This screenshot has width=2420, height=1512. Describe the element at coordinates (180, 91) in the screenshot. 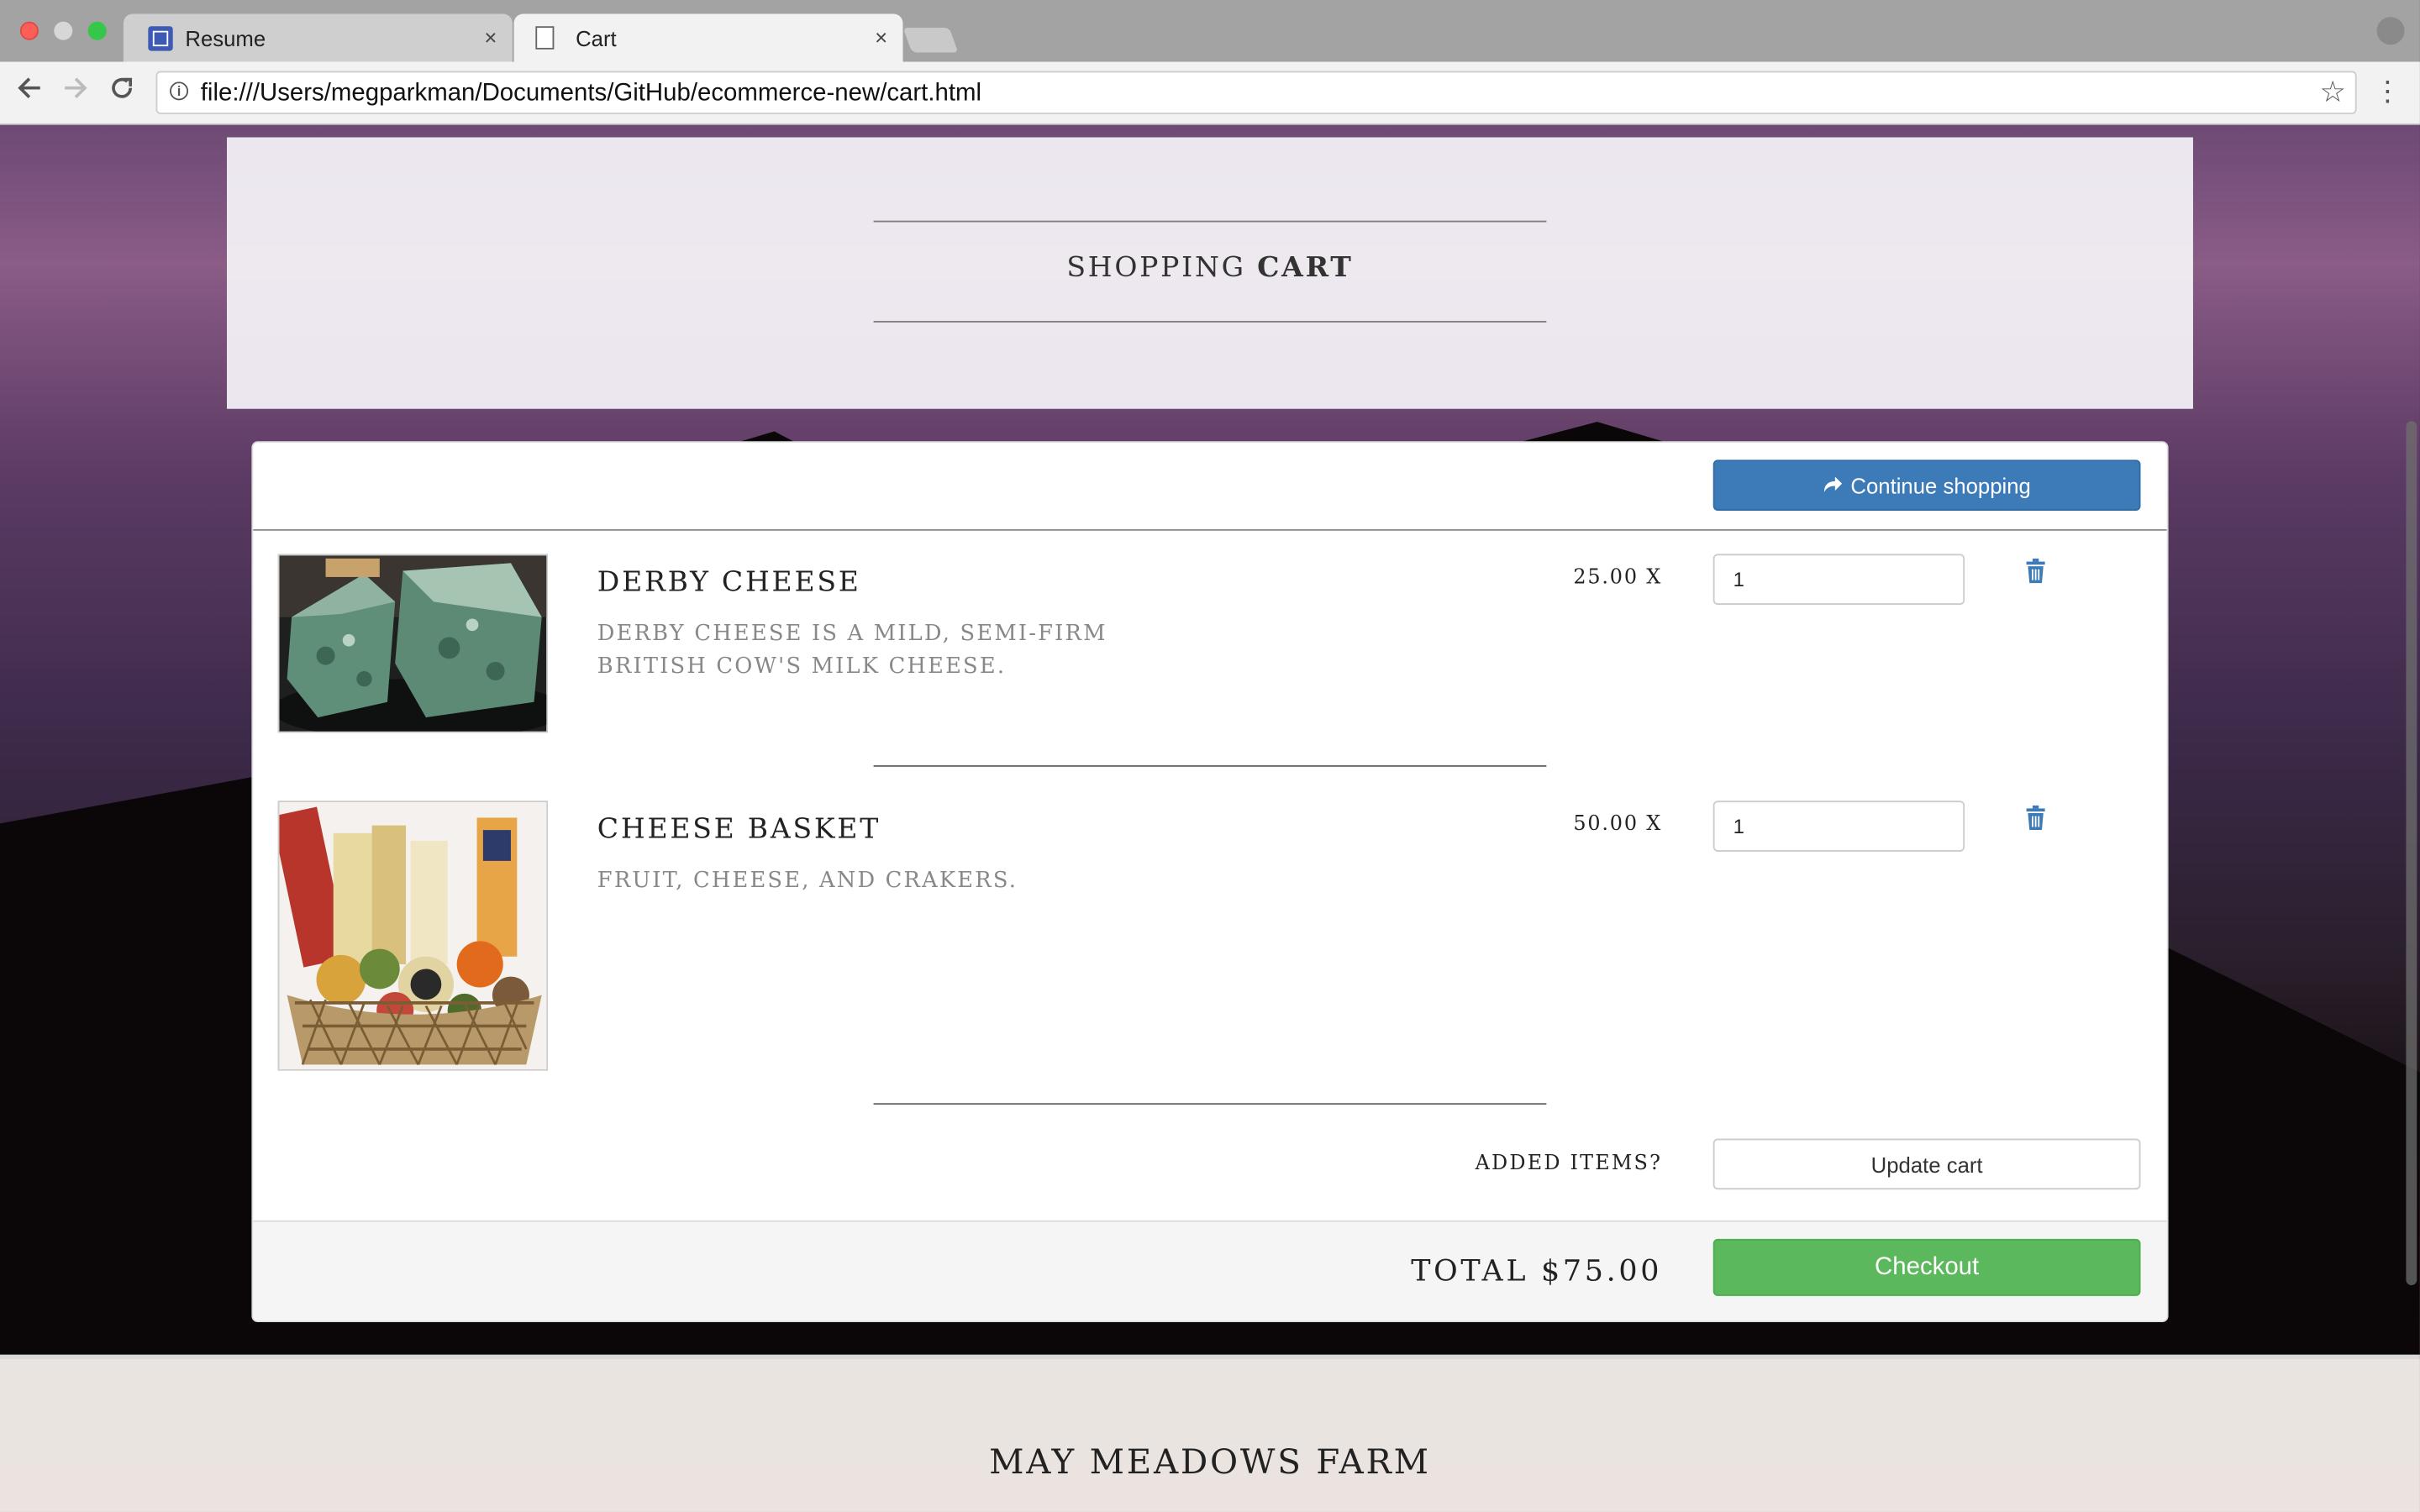

I see `info-icon: i` at that location.